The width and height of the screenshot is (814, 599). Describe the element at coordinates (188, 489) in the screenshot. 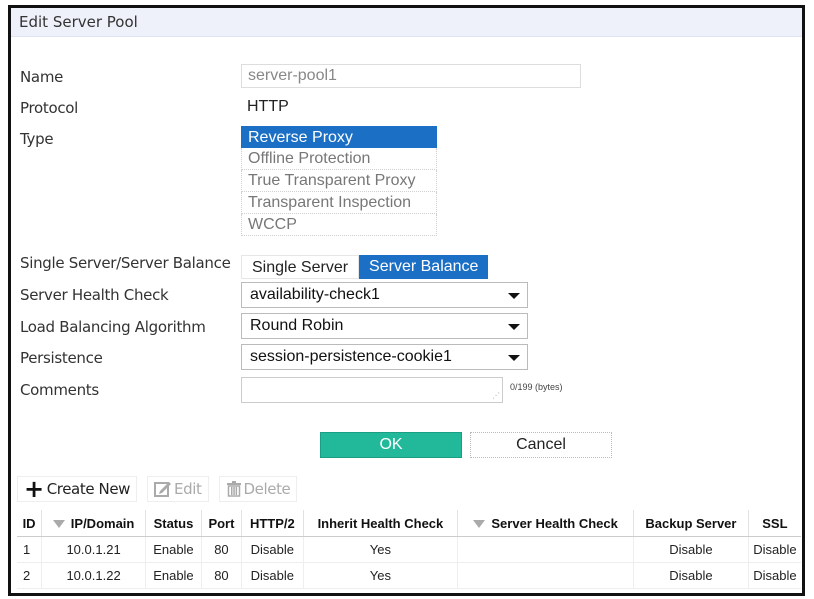

I see `edit-label: Edit` at that location.